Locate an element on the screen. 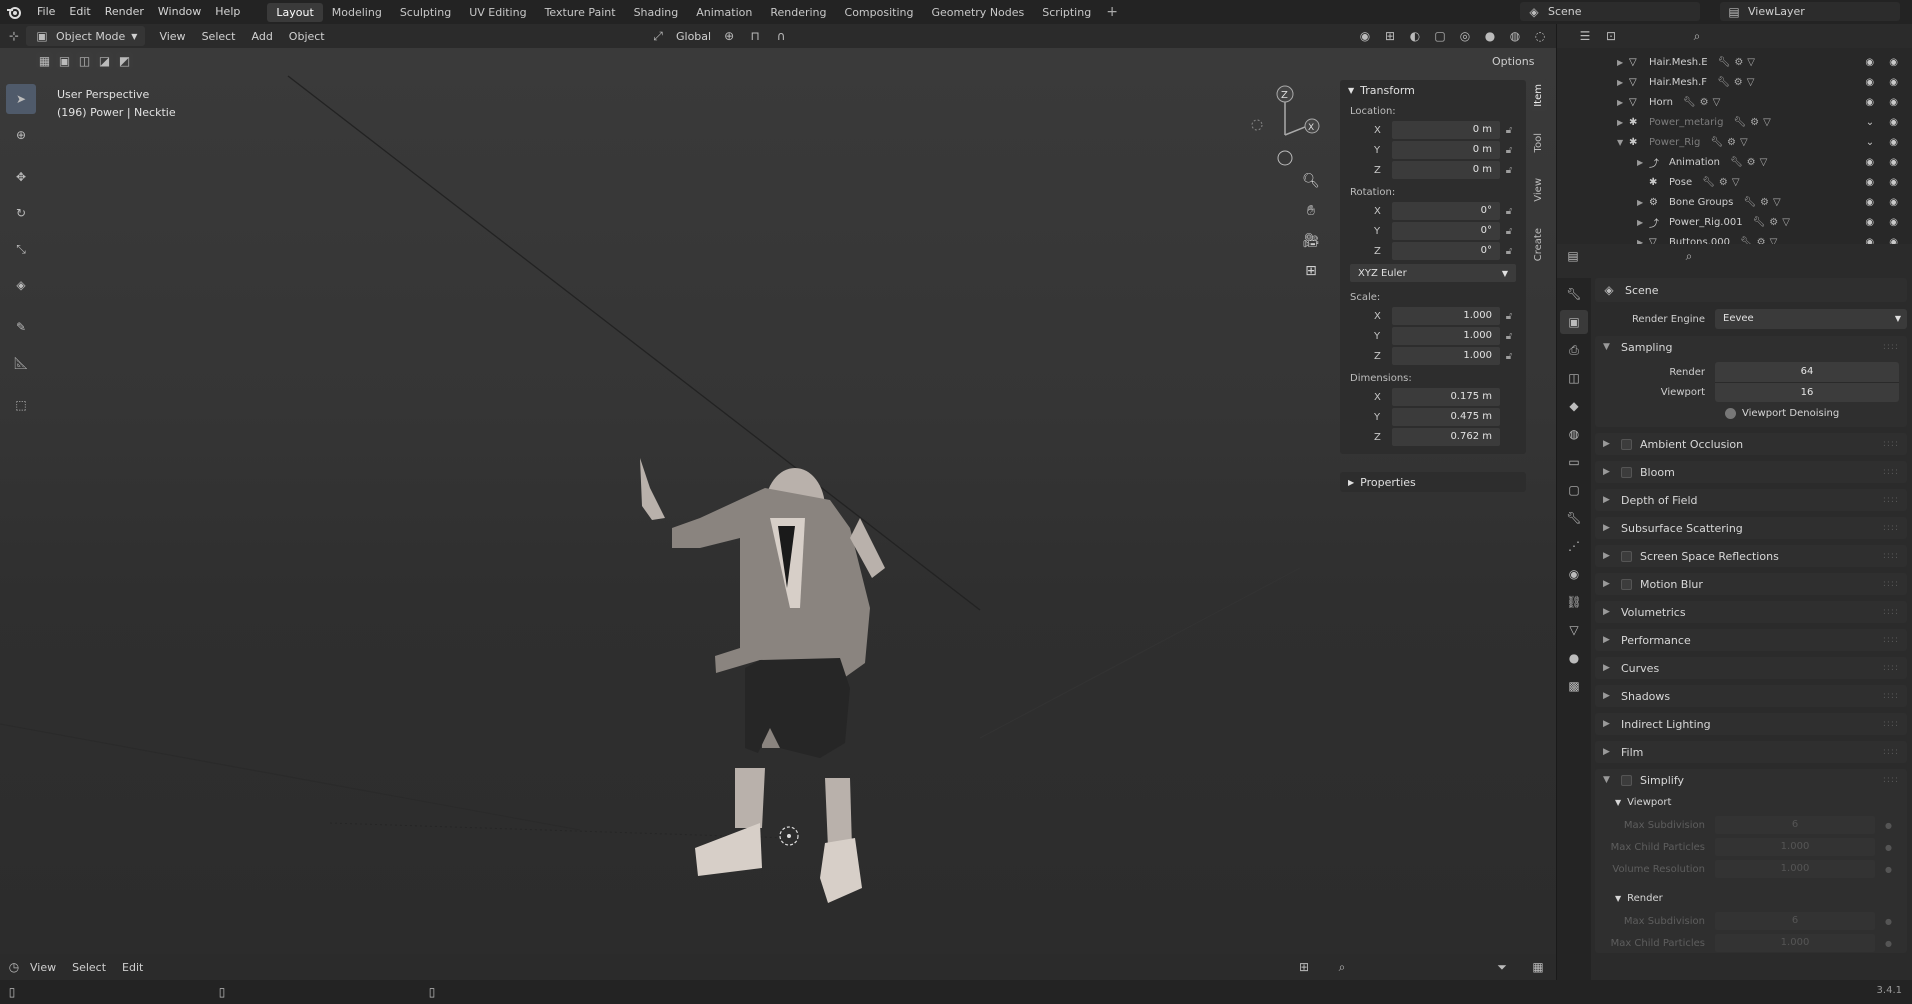 The width and height of the screenshot is (1912, 1004). sidebar-tab-item: Item is located at coordinates (1538, 95).